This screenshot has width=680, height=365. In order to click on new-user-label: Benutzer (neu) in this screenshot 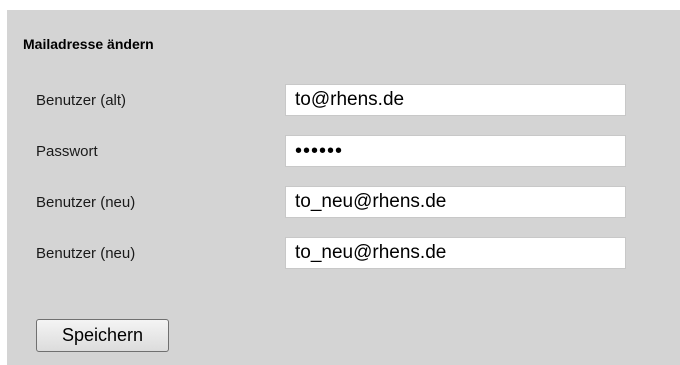, I will do `click(86, 202)`.